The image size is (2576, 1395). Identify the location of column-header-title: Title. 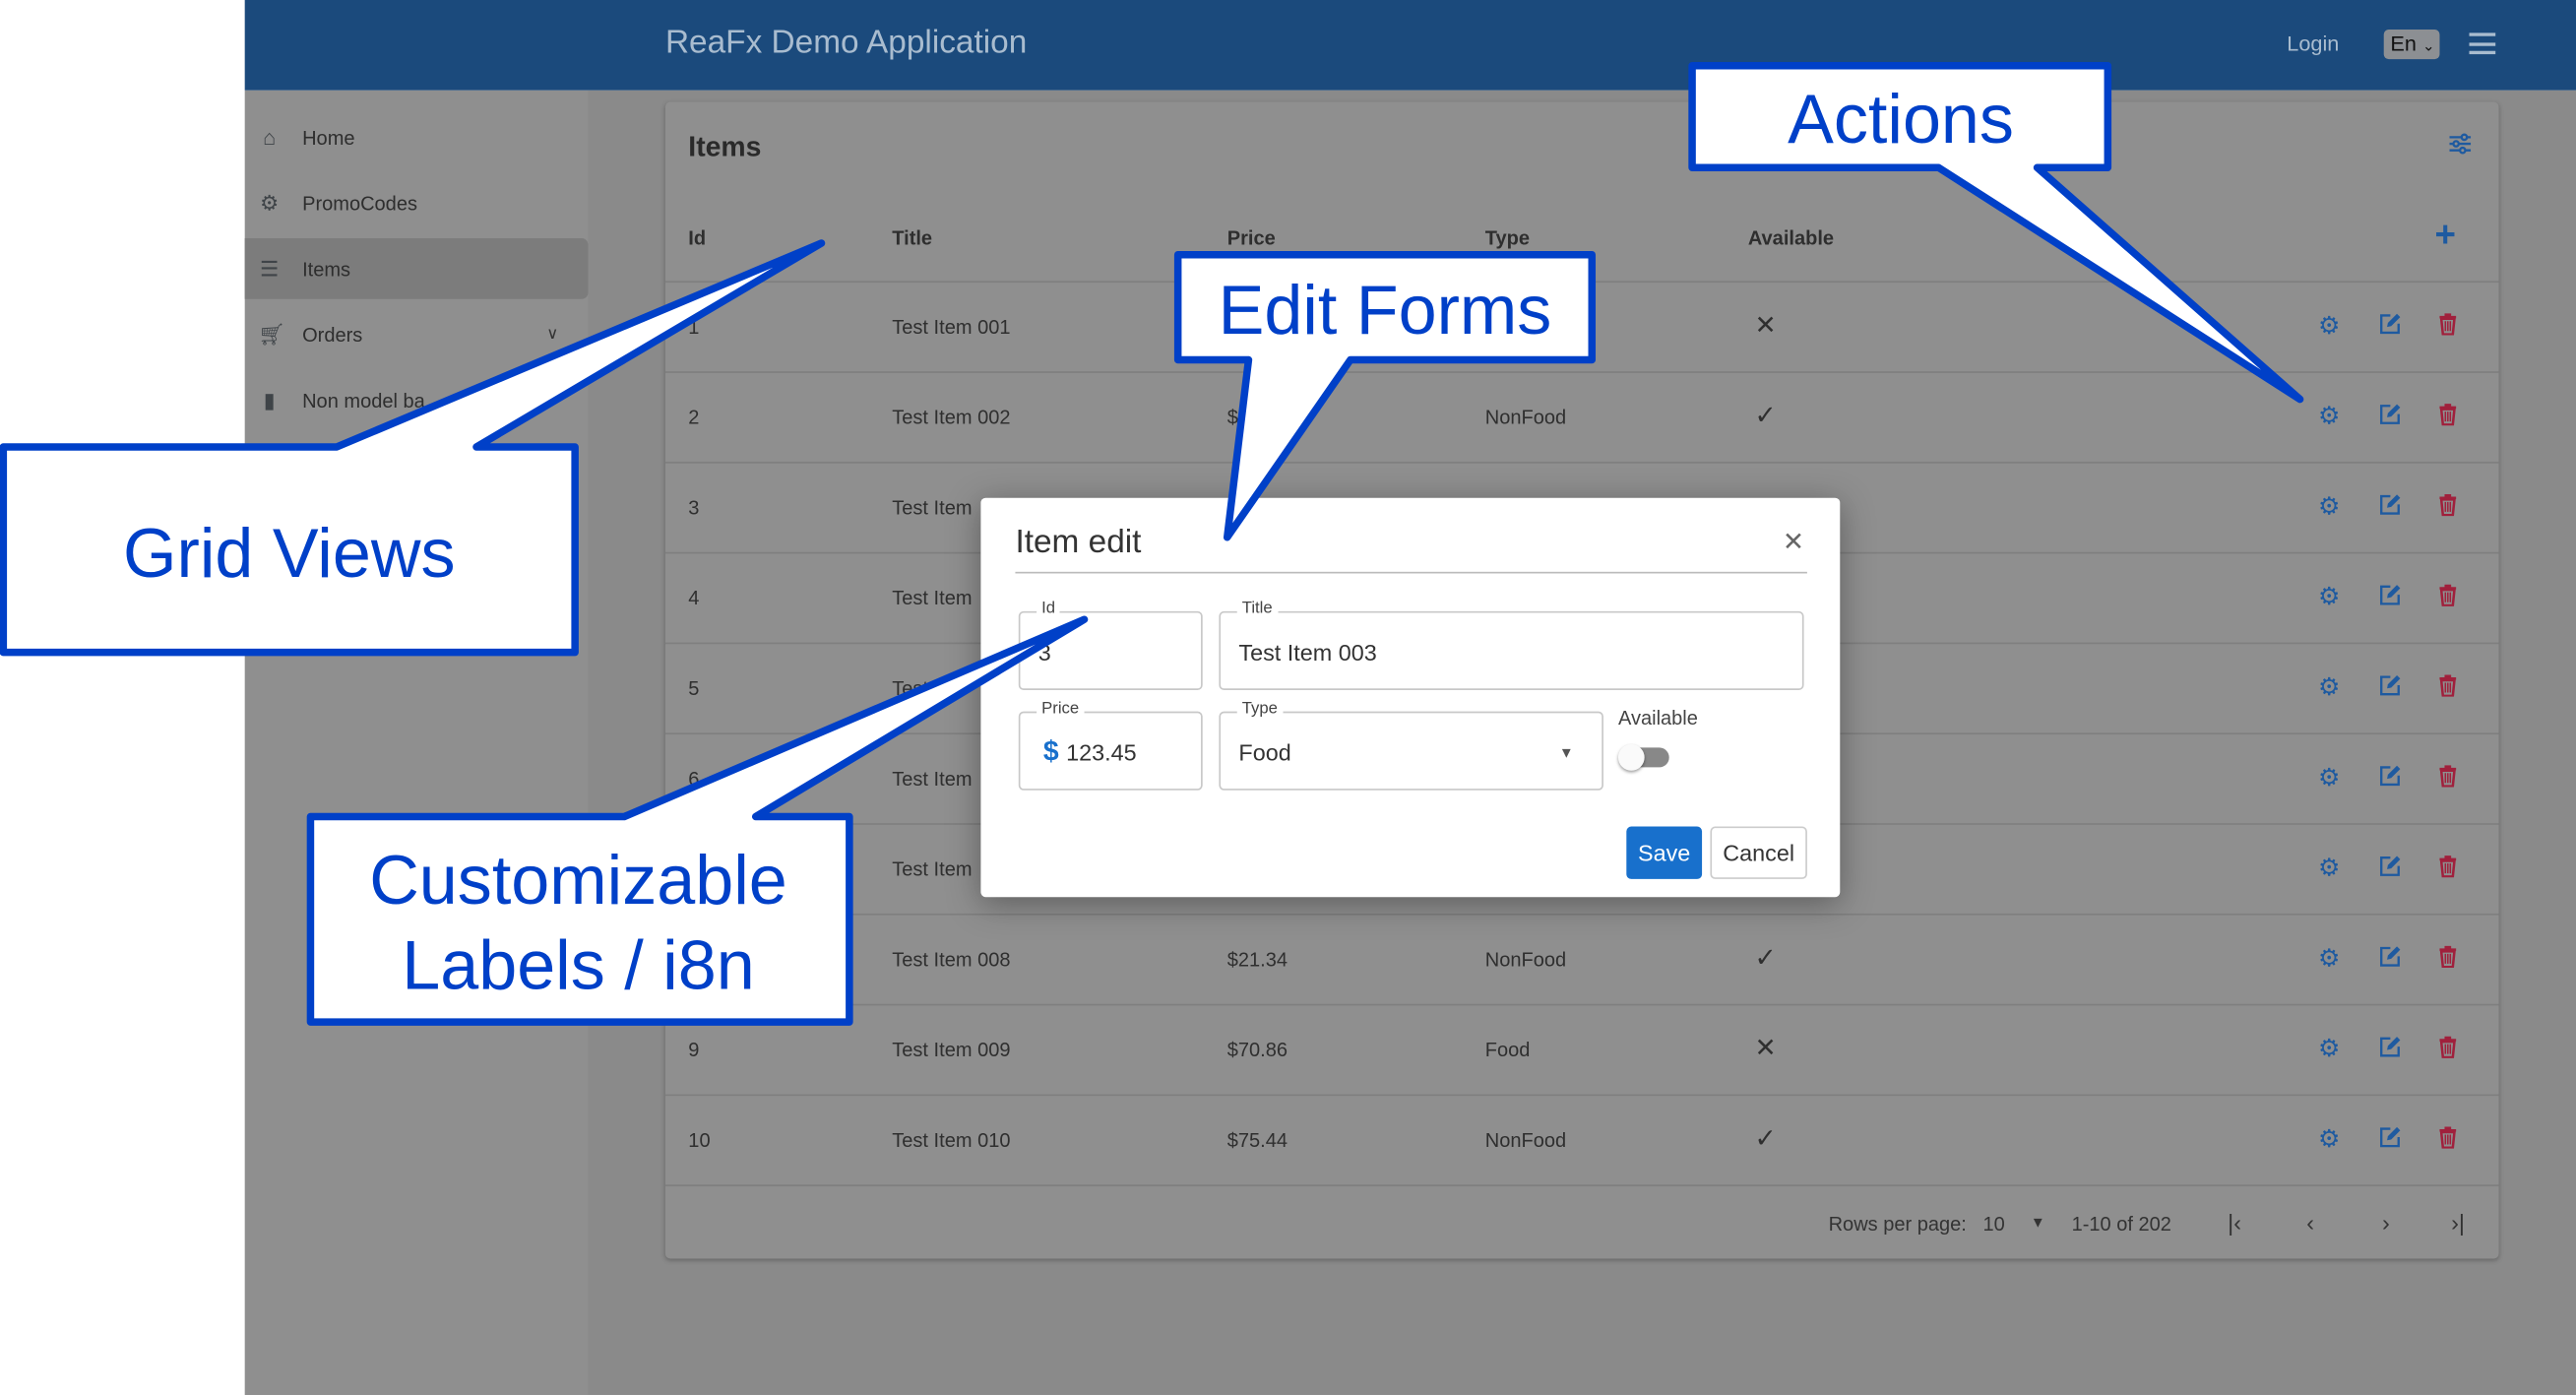
(912, 237).